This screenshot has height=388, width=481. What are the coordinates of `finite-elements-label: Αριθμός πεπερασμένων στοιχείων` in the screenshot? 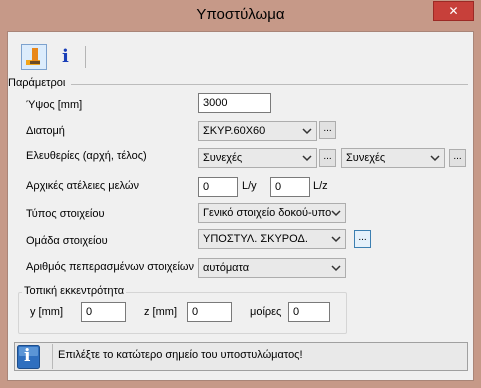 It's located at (110, 267).